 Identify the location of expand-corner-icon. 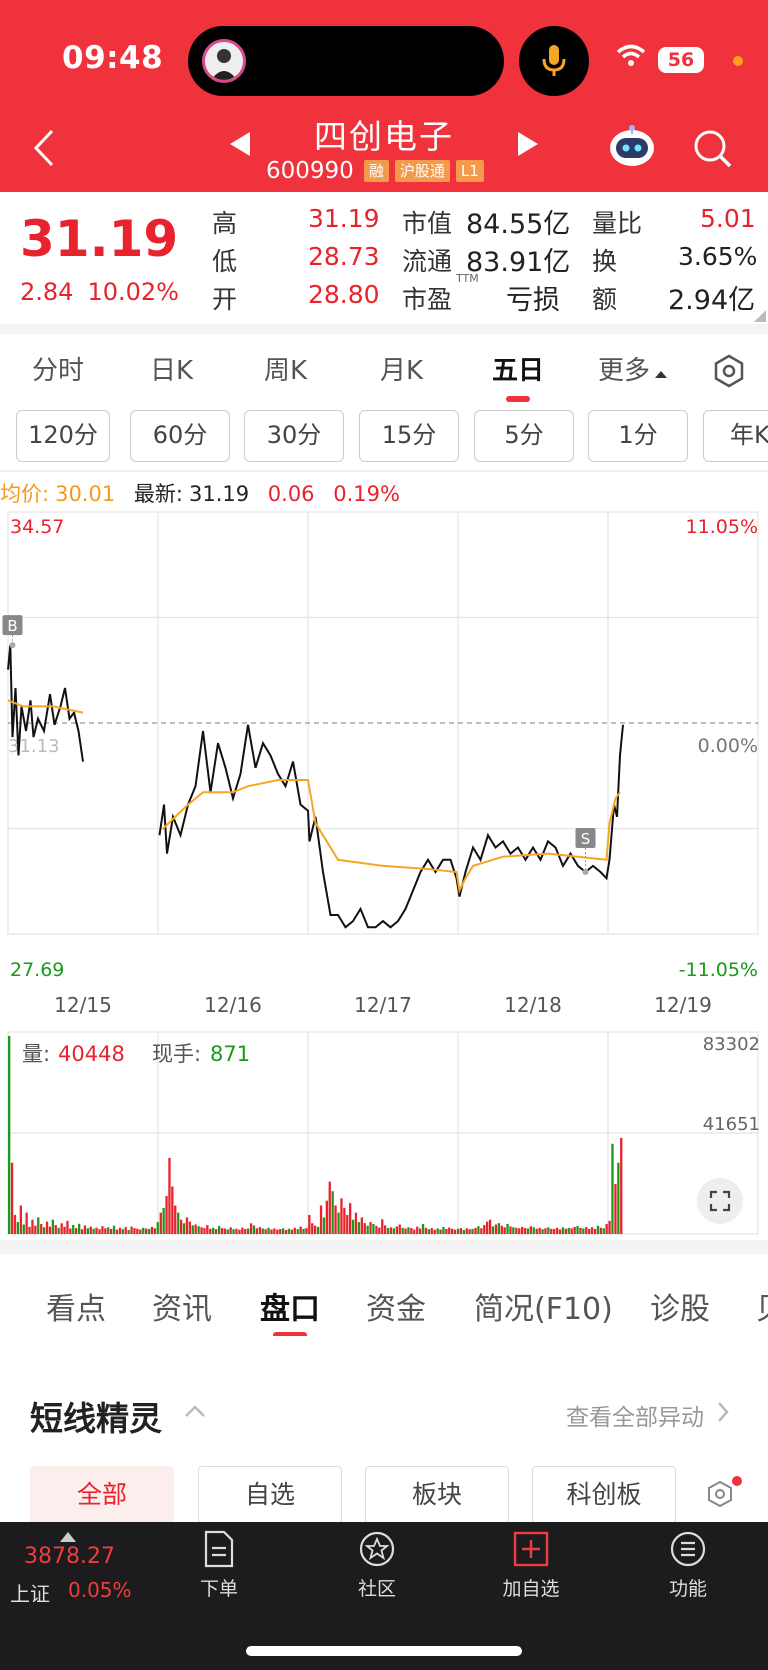
(760, 316).